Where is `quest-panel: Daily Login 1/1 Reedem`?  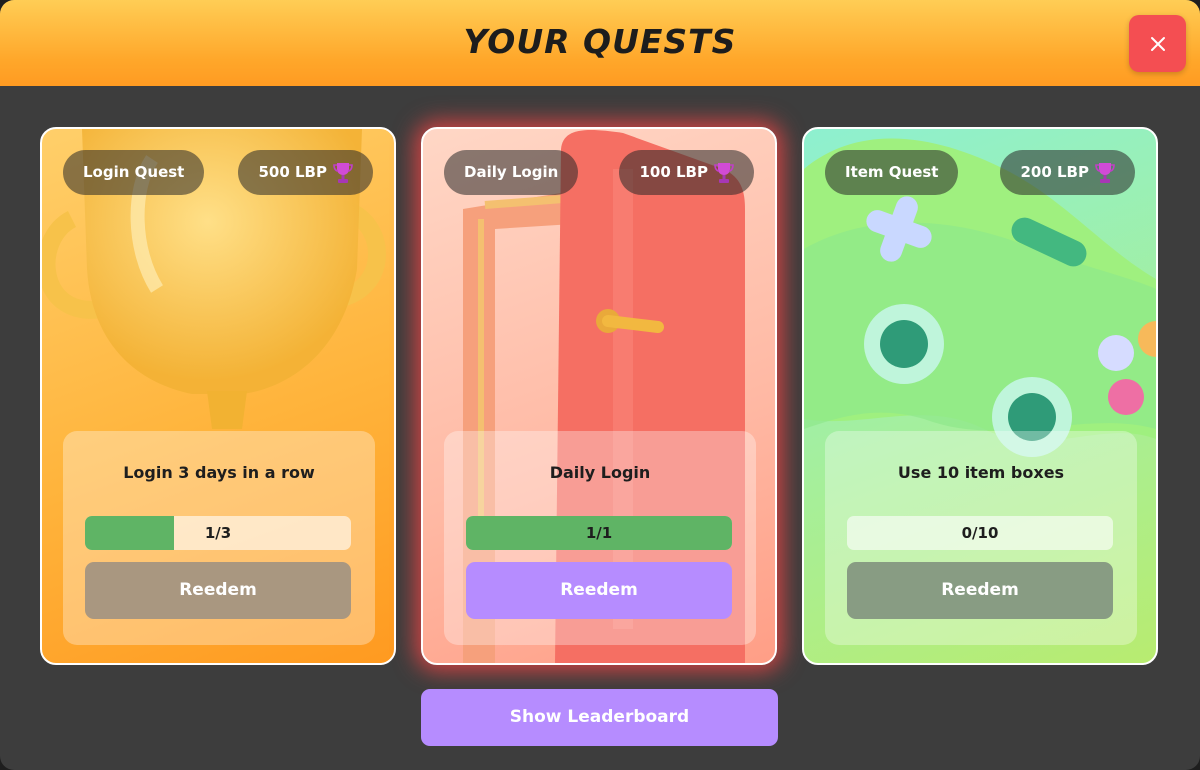 quest-panel: Daily Login 1/1 Reedem is located at coordinates (600, 538).